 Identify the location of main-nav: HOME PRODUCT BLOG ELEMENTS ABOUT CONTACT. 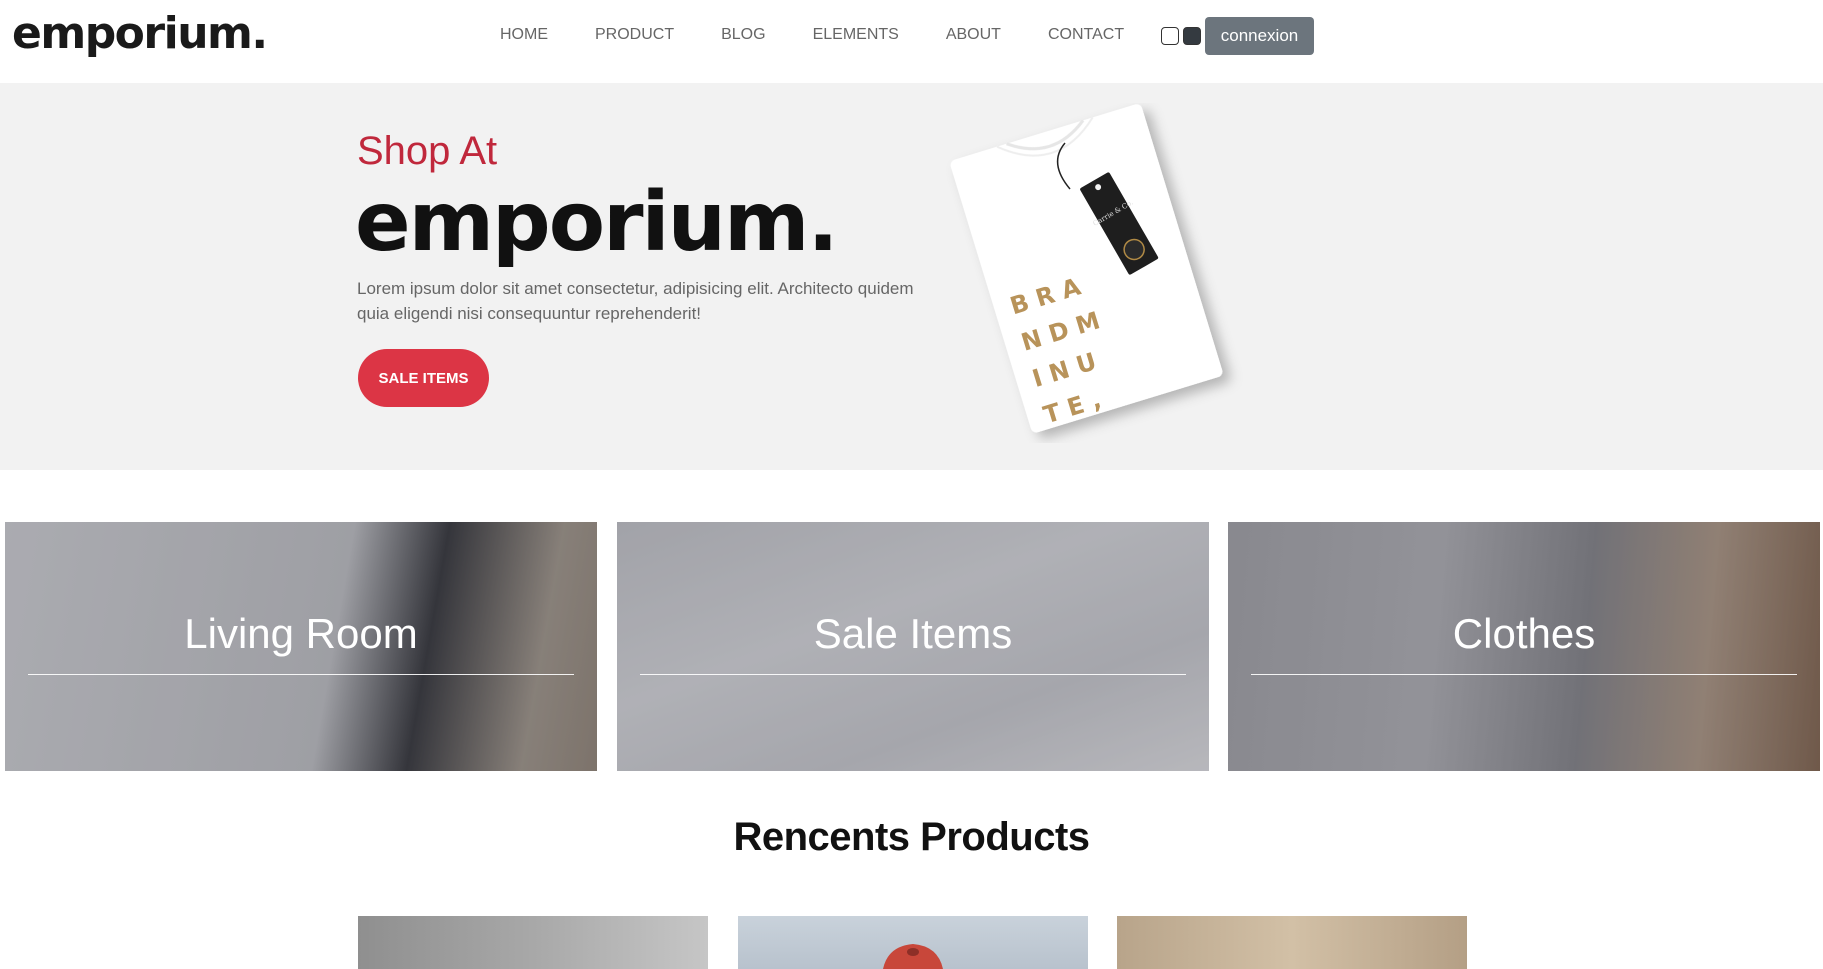
(812, 35).